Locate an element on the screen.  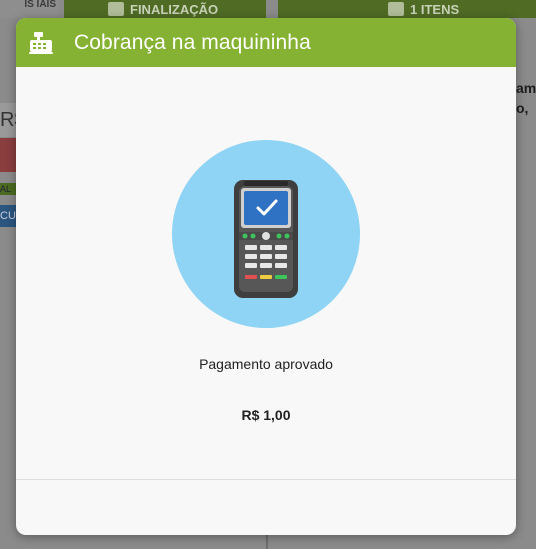
box-icon is located at coordinates (396, 9).